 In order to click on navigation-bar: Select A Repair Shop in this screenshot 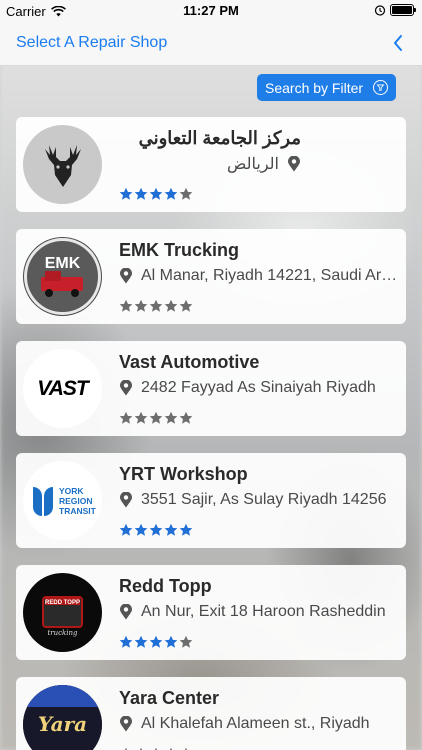, I will do `click(211, 44)`.